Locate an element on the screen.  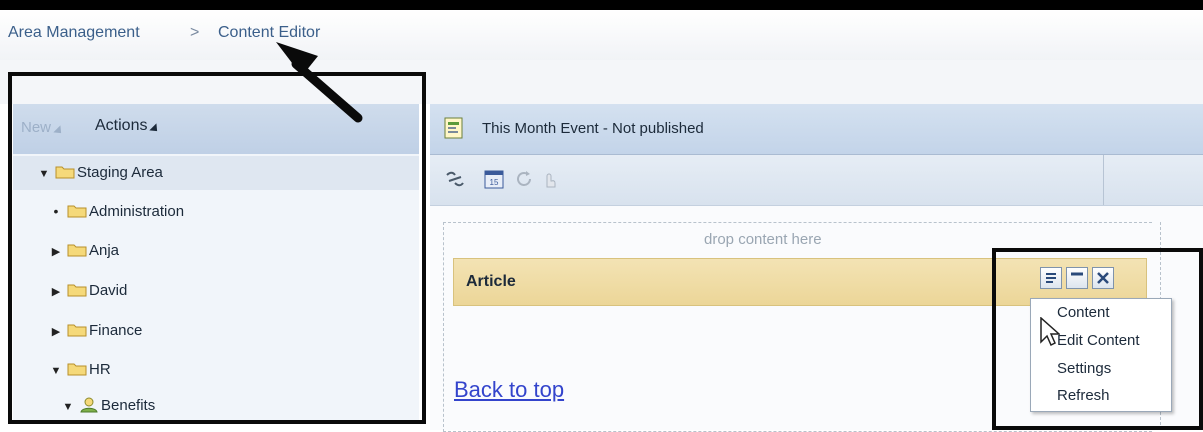
calendar-icon: 15 is located at coordinates (494, 179).